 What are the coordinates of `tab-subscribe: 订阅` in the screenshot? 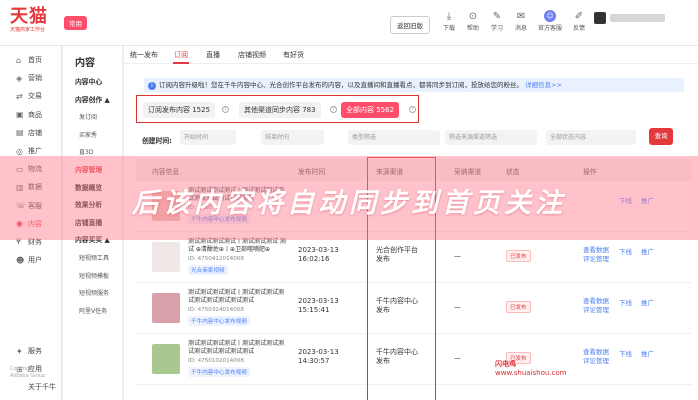 It's located at (181, 55).